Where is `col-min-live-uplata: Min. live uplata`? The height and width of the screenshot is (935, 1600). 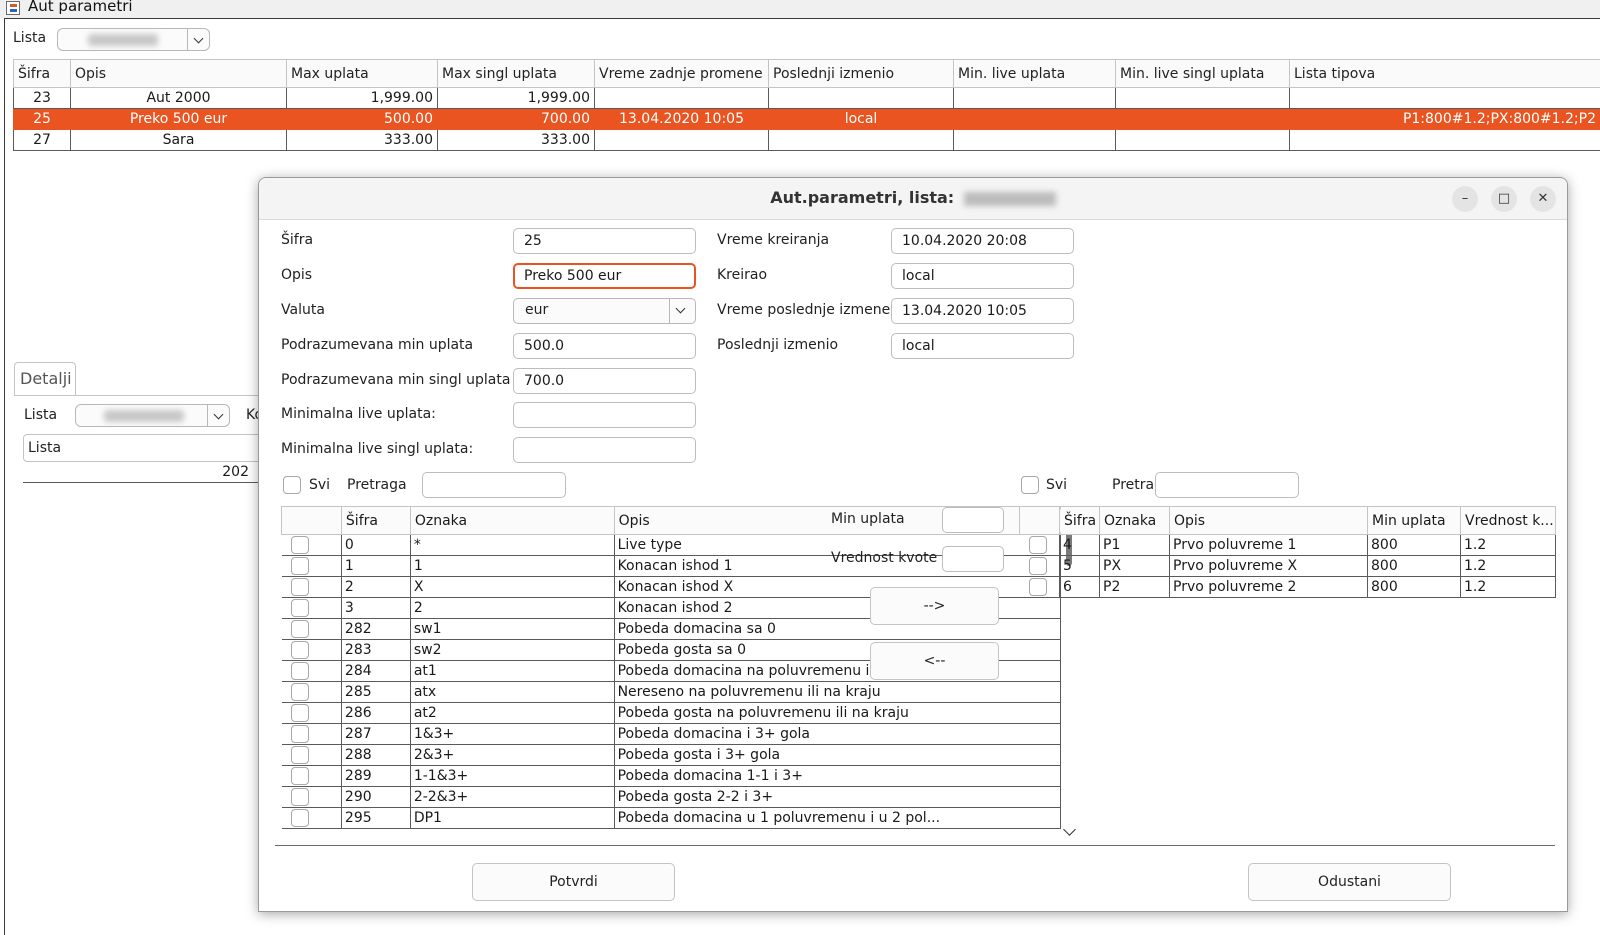
col-min-live-uplata: Min. live uplata is located at coordinates (1034, 73).